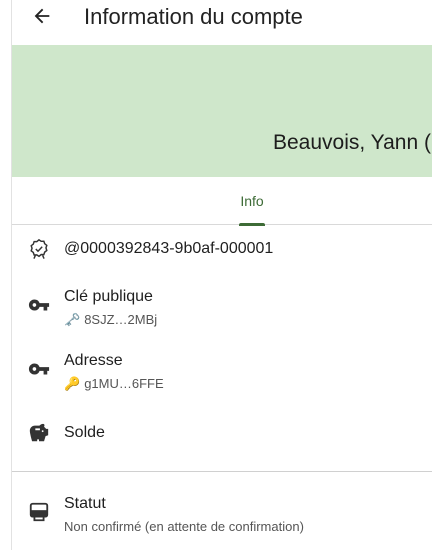  Describe the element at coordinates (84, 432) in the screenshot. I see `balance-label: Solde` at that location.